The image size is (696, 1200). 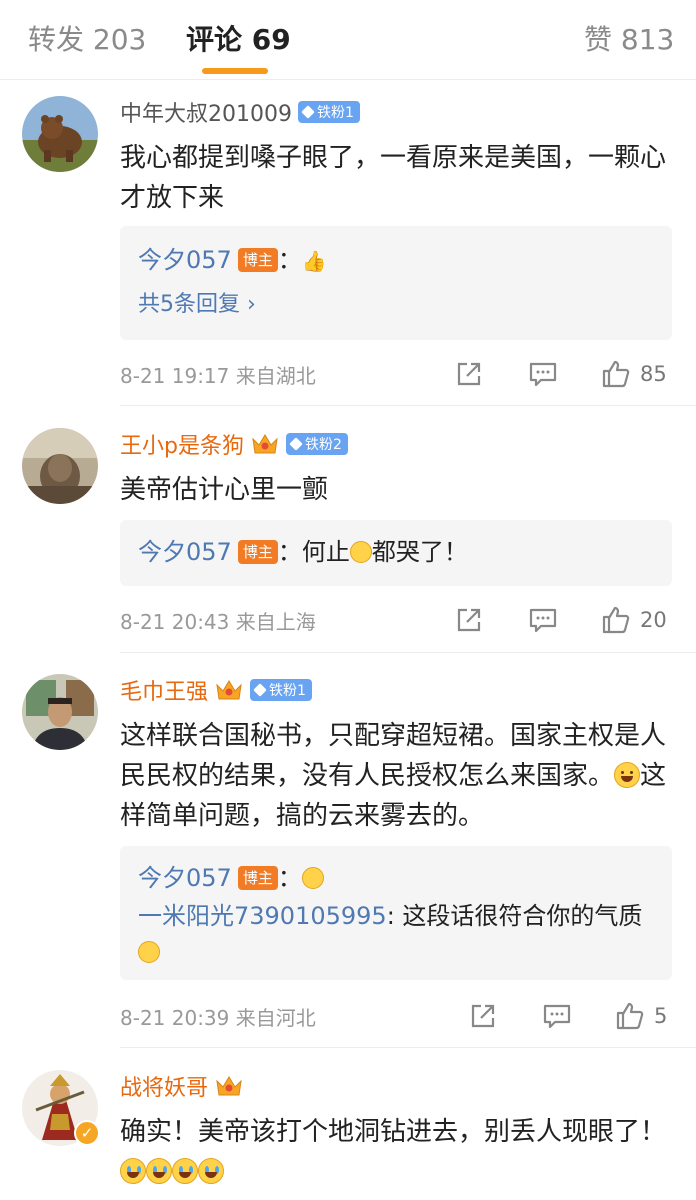 I want to click on verified-icon: ✓, so click(x=87, y=1133).